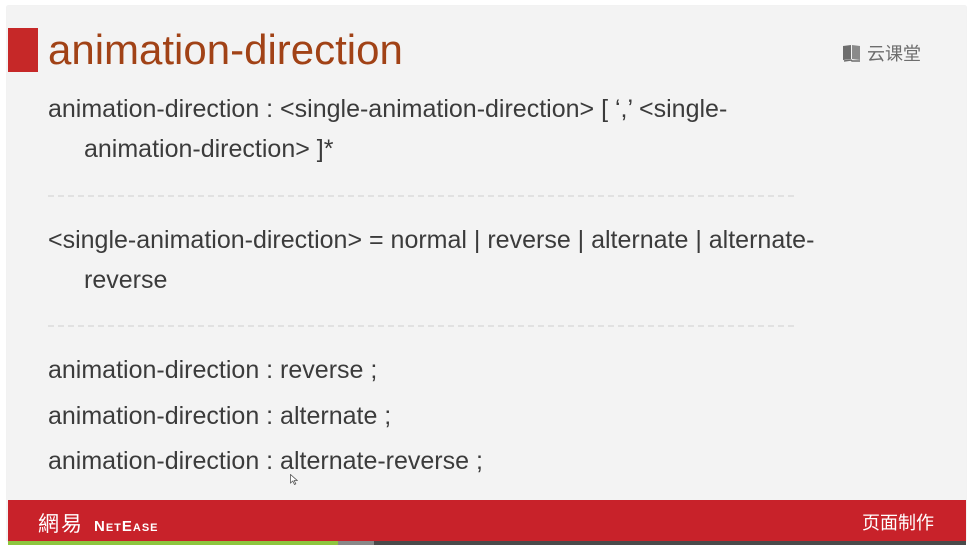 Image resolution: width=973 pixels, height=549 pixels. I want to click on footer-bar: 網易 NetEase 页面制作, so click(487, 520).